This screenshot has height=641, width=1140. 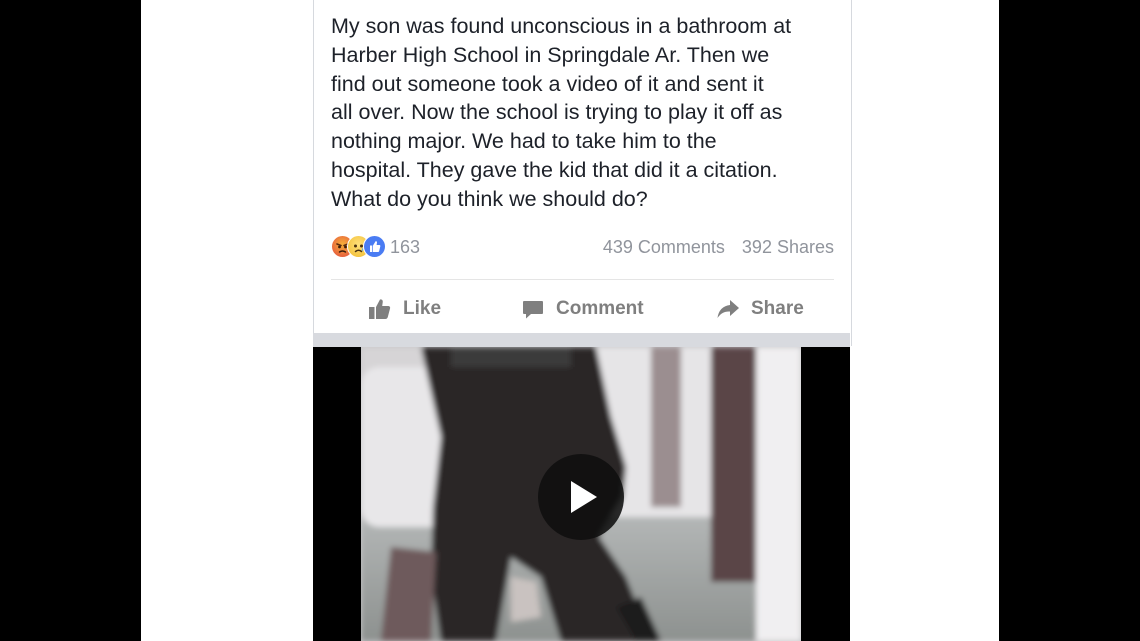 What do you see at coordinates (582, 279) in the screenshot?
I see `divider` at bounding box center [582, 279].